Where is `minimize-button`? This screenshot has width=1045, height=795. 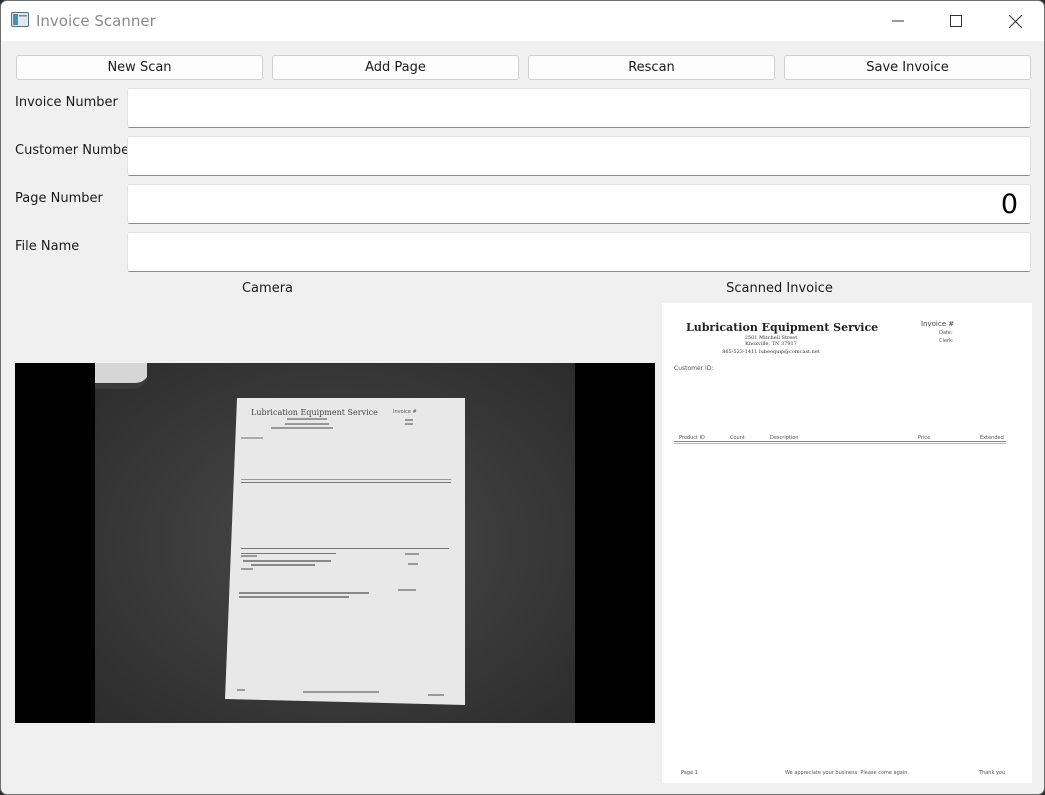
minimize-button is located at coordinates (898, 21).